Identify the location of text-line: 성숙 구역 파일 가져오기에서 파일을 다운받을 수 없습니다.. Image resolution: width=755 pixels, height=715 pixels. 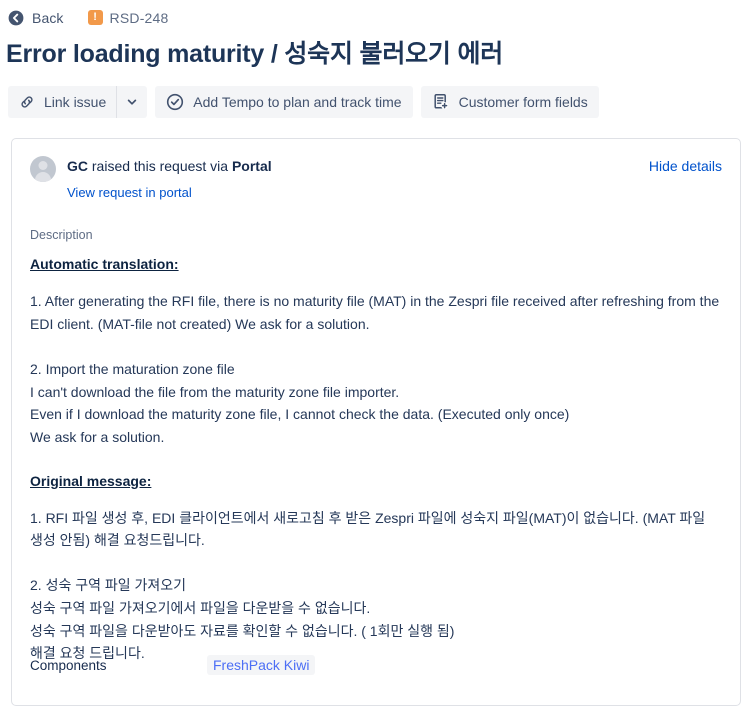
(200, 607).